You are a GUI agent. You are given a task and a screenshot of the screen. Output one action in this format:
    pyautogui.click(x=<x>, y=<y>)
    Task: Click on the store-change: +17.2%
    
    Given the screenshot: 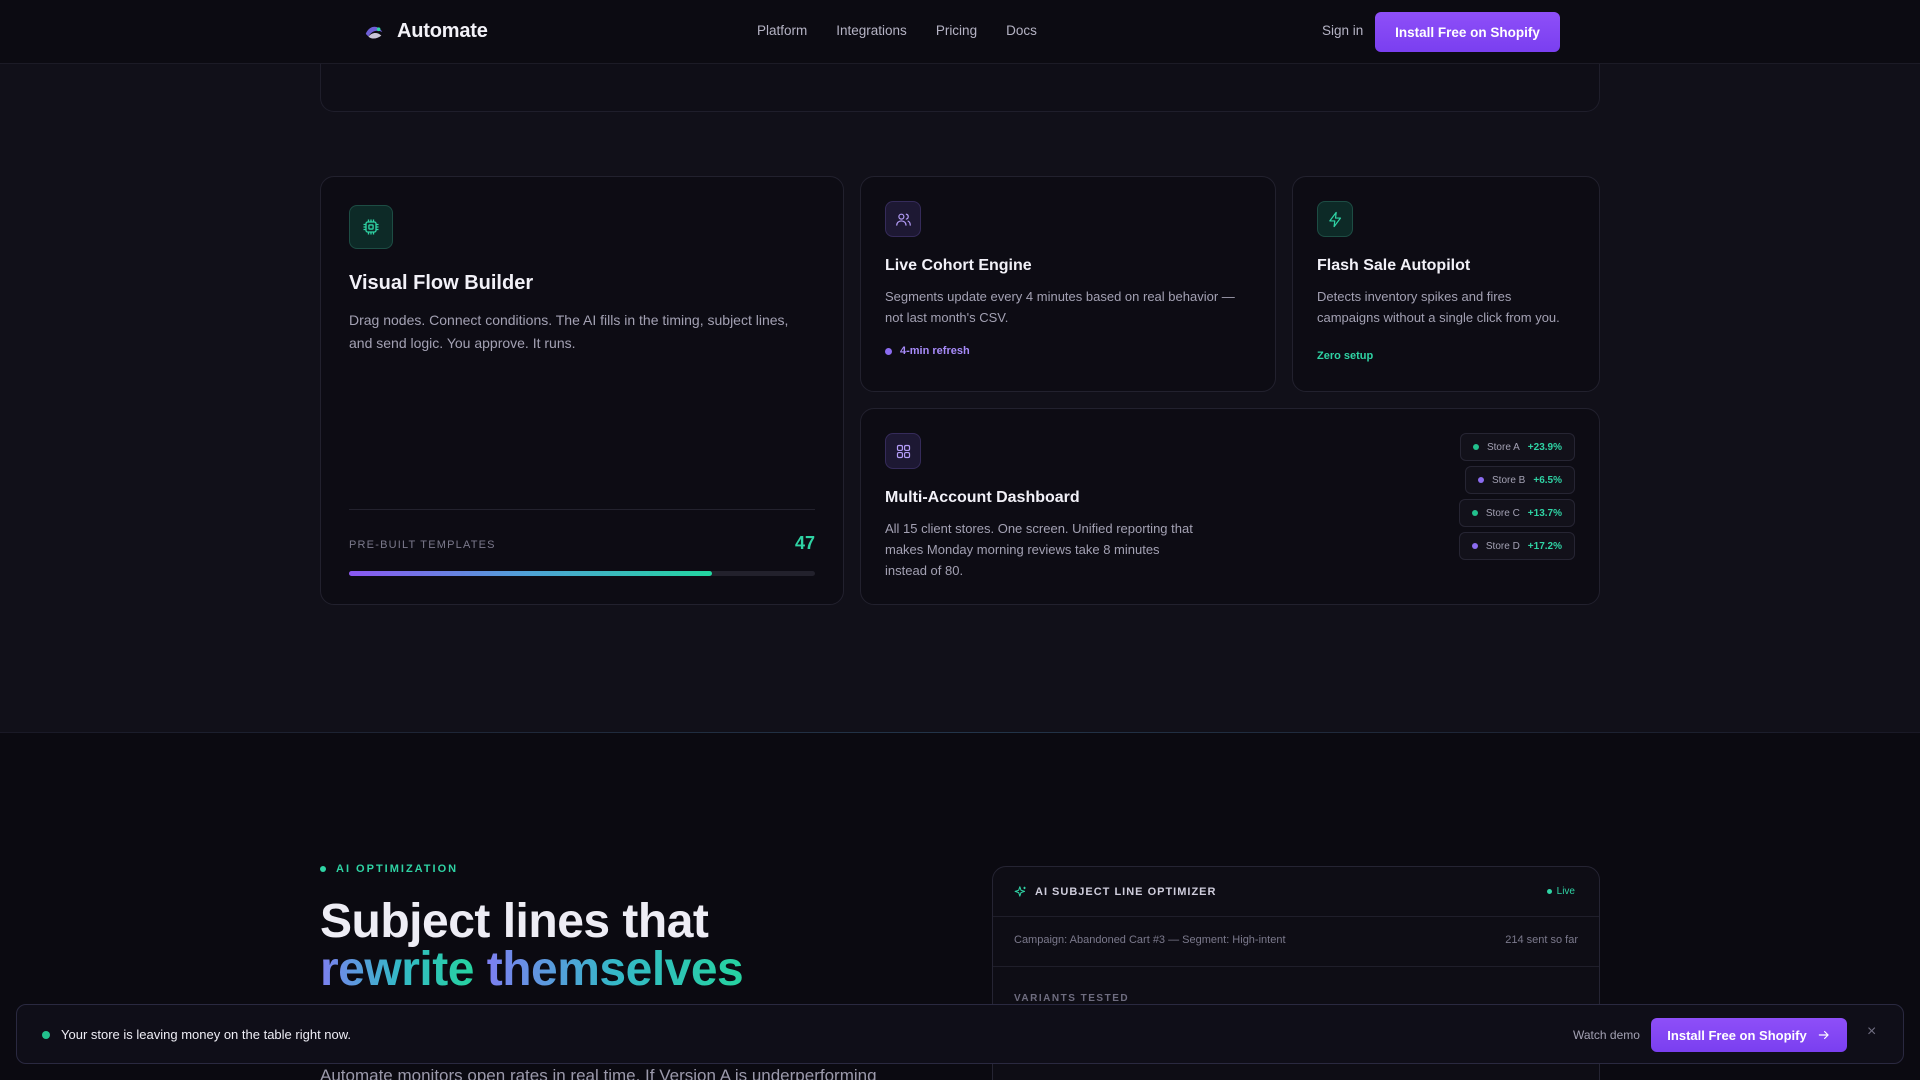 What is the action you would take?
    pyautogui.click(x=1544, y=546)
    